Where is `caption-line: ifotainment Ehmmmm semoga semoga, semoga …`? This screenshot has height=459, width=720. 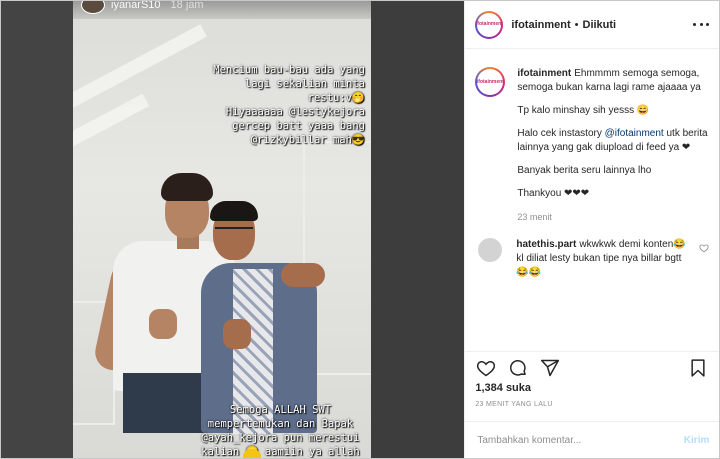
caption-line: ifotainment Ehmmmm semoga semoga, semoga … is located at coordinates (613, 81).